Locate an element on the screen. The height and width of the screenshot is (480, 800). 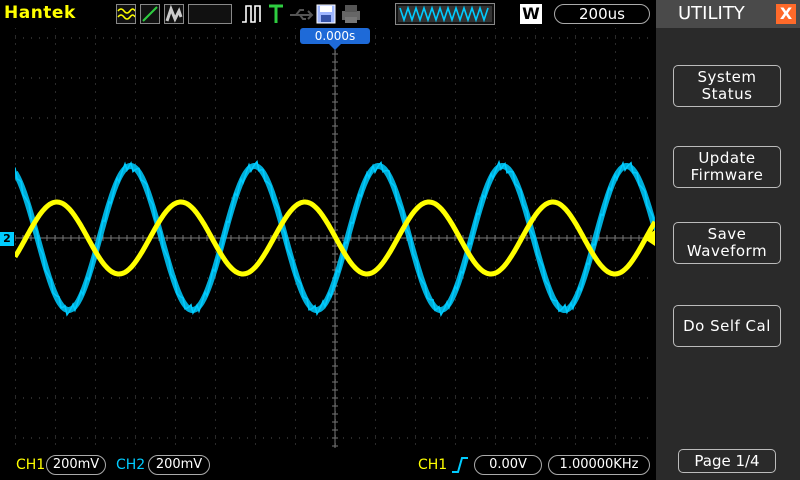
rising-edge-icon is located at coordinates (460, 467).